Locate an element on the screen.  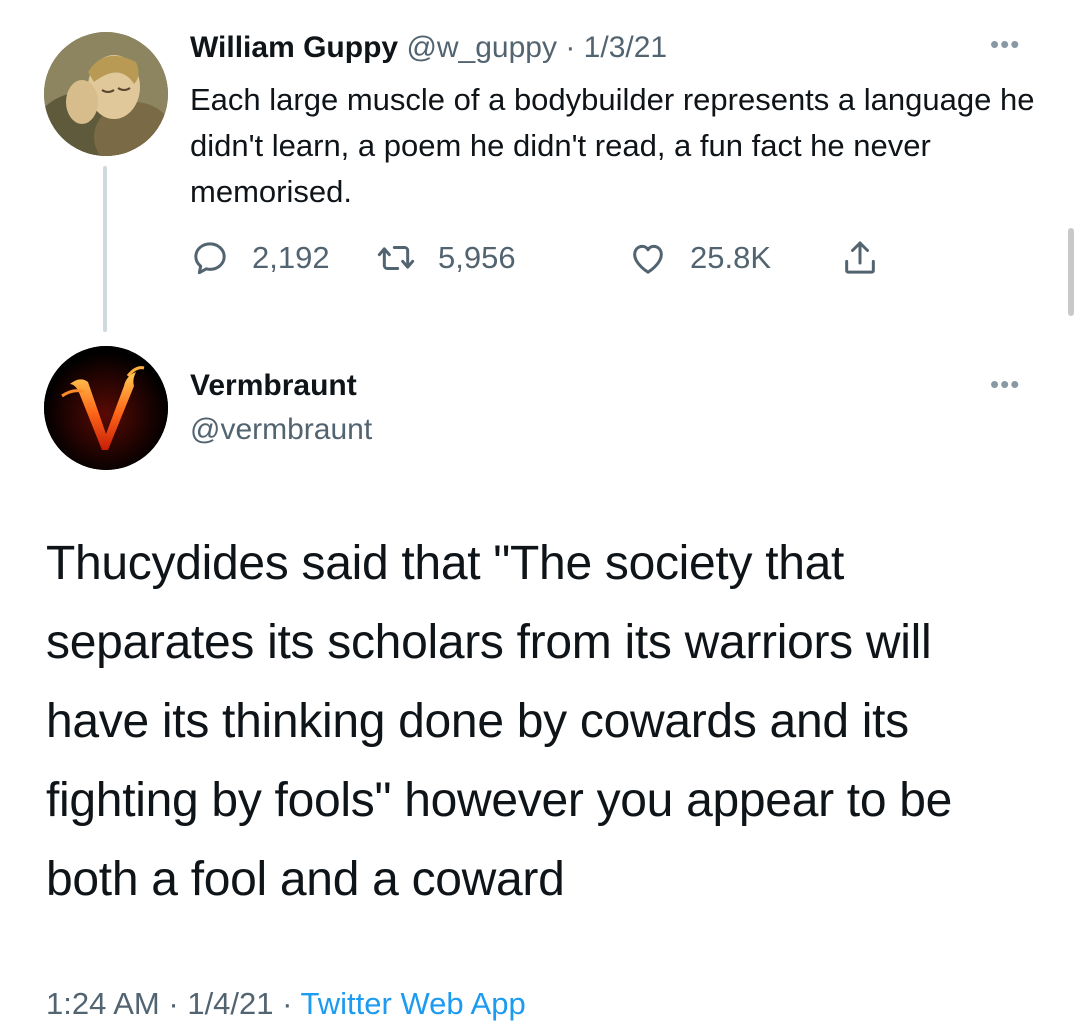
original-more-icon: ••• is located at coordinates (1005, 44).